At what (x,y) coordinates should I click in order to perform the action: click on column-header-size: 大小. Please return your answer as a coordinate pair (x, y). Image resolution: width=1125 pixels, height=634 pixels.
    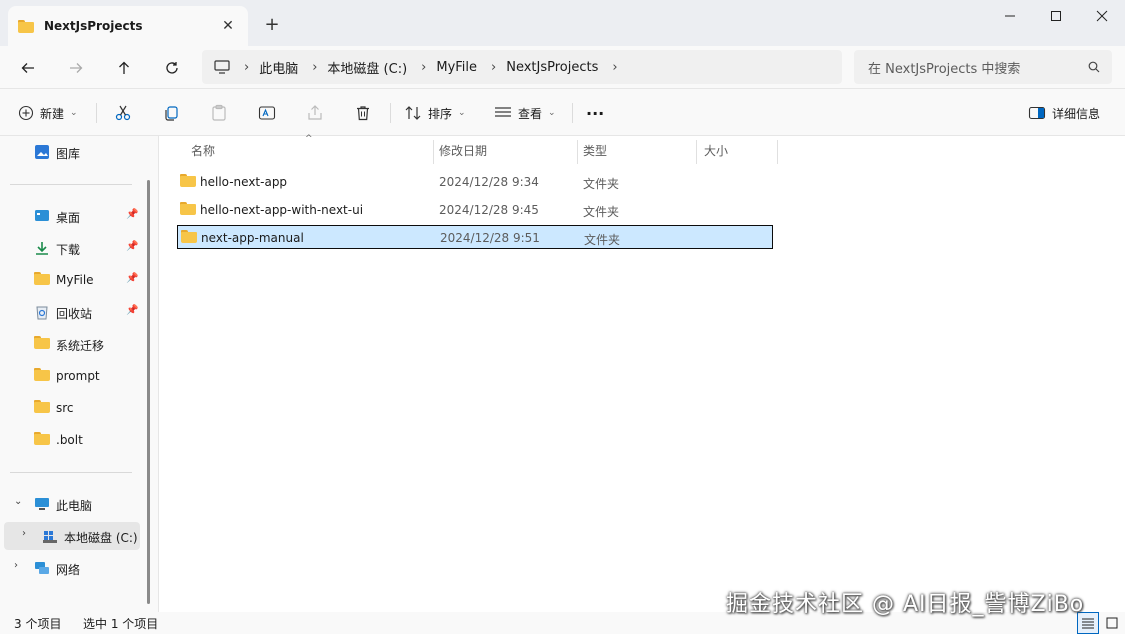
    Looking at the image, I should click on (716, 150).